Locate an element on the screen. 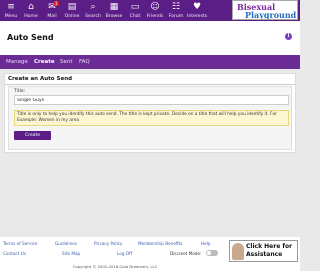  create-button: Create is located at coordinates (32, 135).